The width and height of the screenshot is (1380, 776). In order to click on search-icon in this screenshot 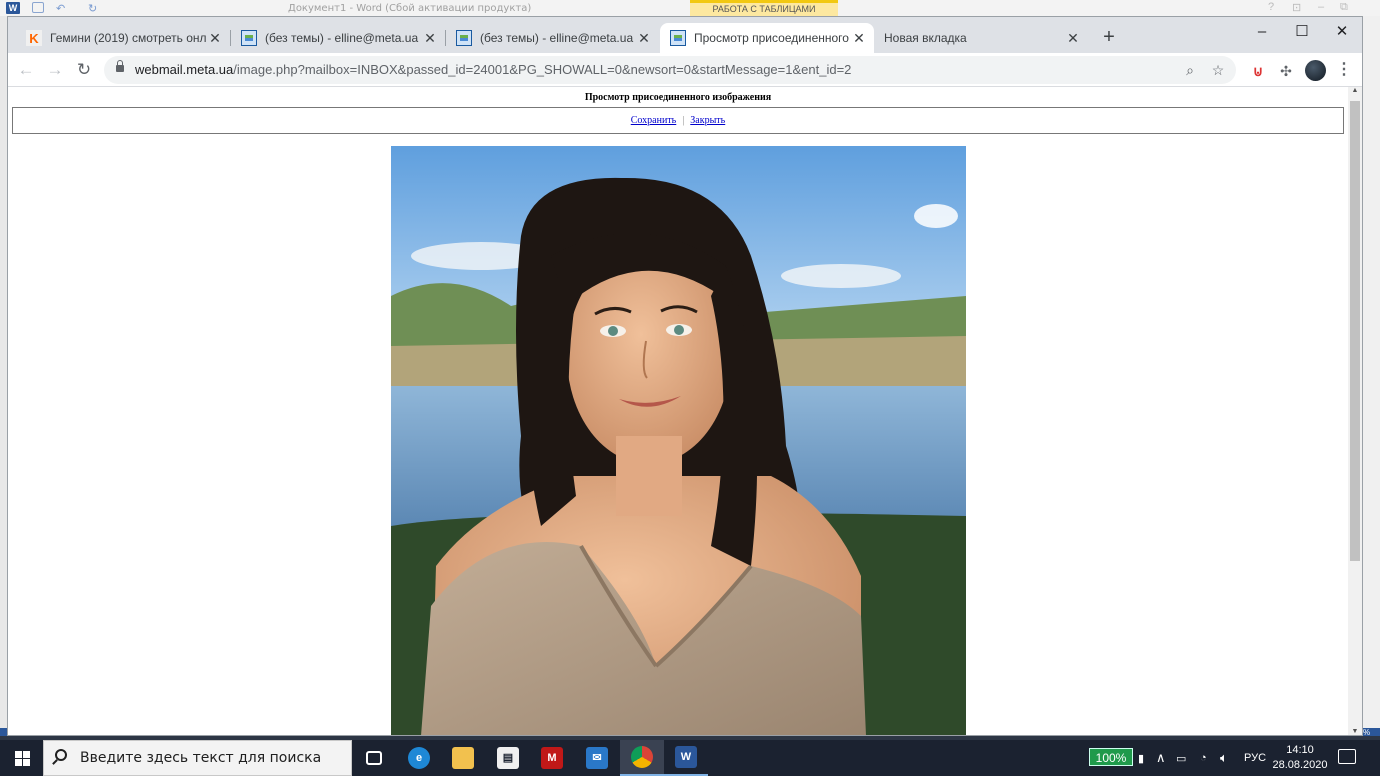, I will do `click(61, 755)`.